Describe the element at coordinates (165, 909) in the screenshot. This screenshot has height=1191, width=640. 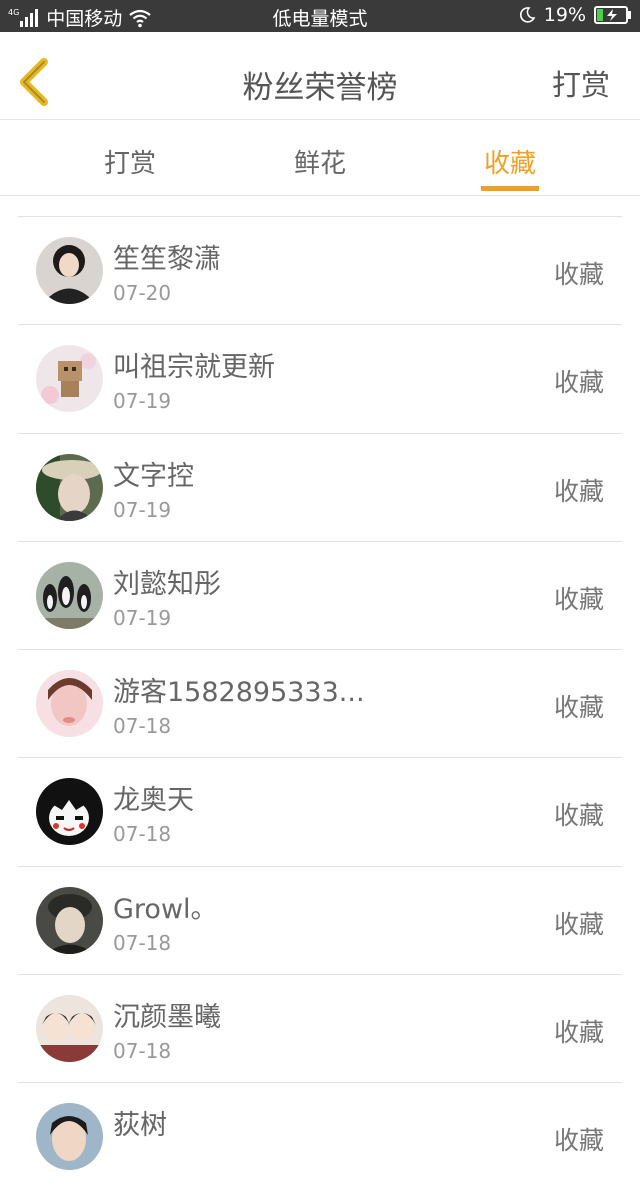
I see `fan-name: Growl。` at that location.